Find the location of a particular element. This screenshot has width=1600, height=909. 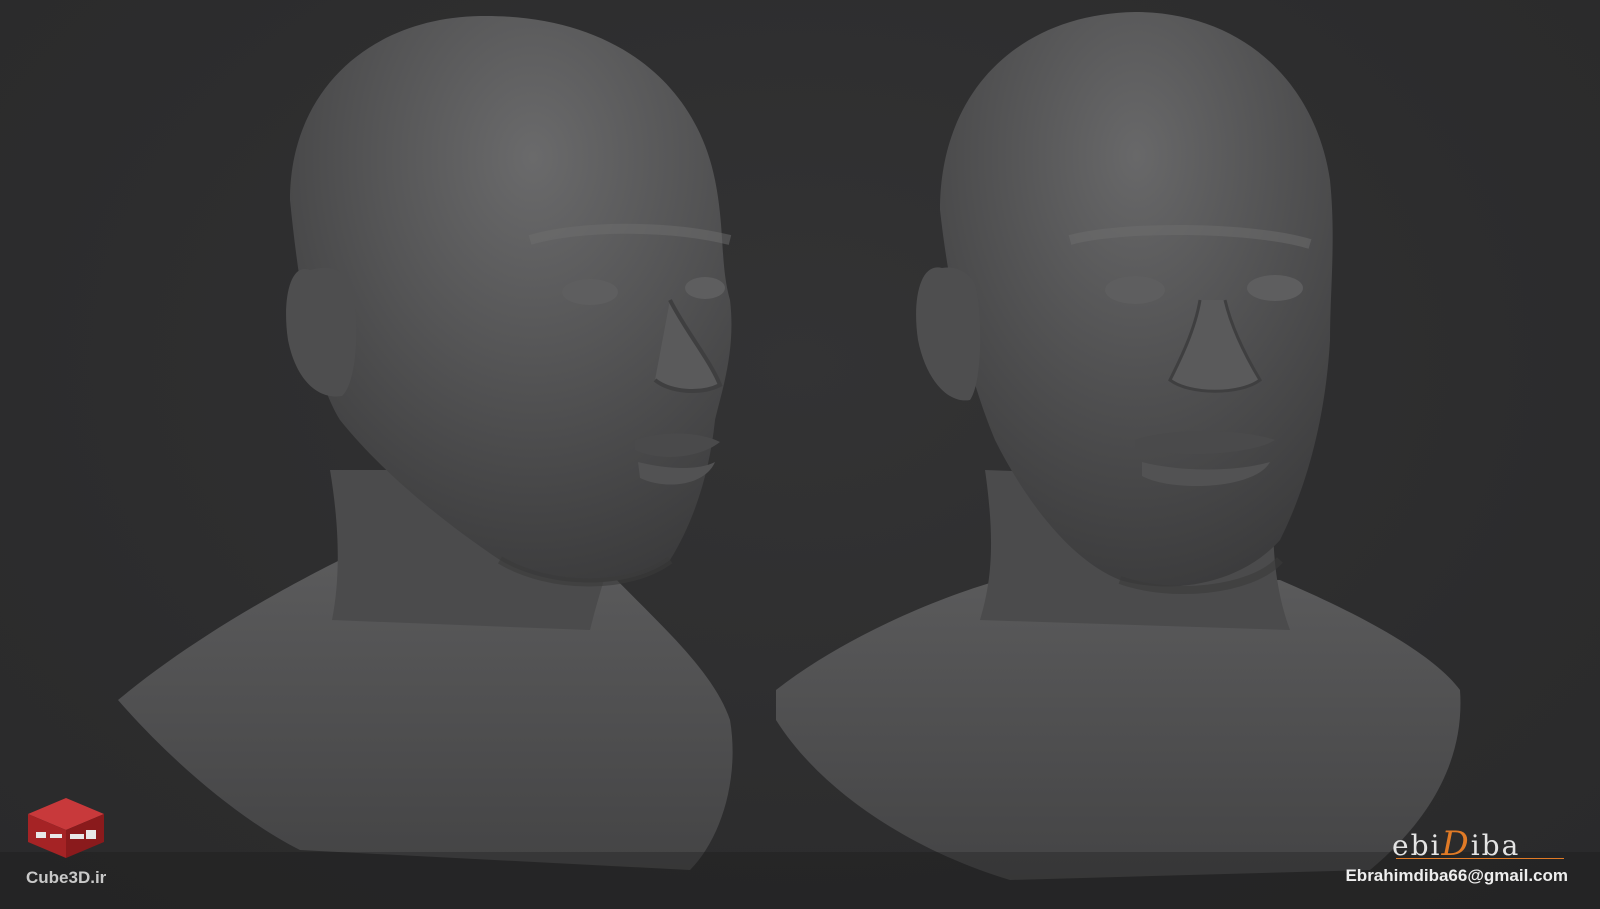

right-bust-shoulders is located at coordinates (1118, 730).